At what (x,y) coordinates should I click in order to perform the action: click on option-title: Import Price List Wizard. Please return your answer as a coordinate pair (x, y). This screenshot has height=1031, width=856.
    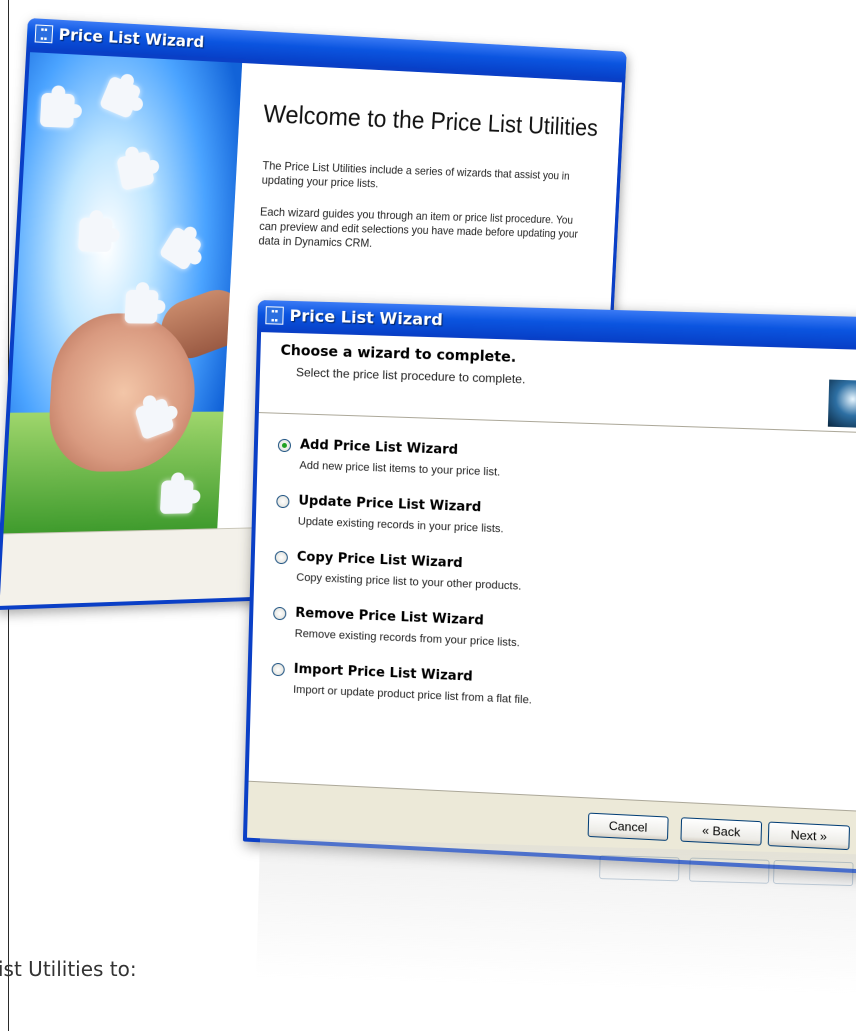
    Looking at the image, I should click on (383, 673).